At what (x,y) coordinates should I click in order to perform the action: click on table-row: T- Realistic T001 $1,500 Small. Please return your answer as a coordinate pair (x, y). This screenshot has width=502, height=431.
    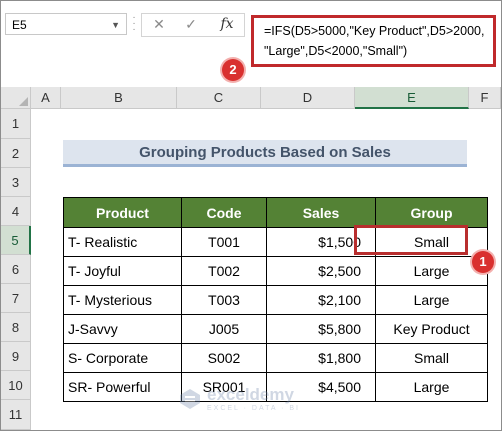
    Looking at the image, I should click on (275, 242).